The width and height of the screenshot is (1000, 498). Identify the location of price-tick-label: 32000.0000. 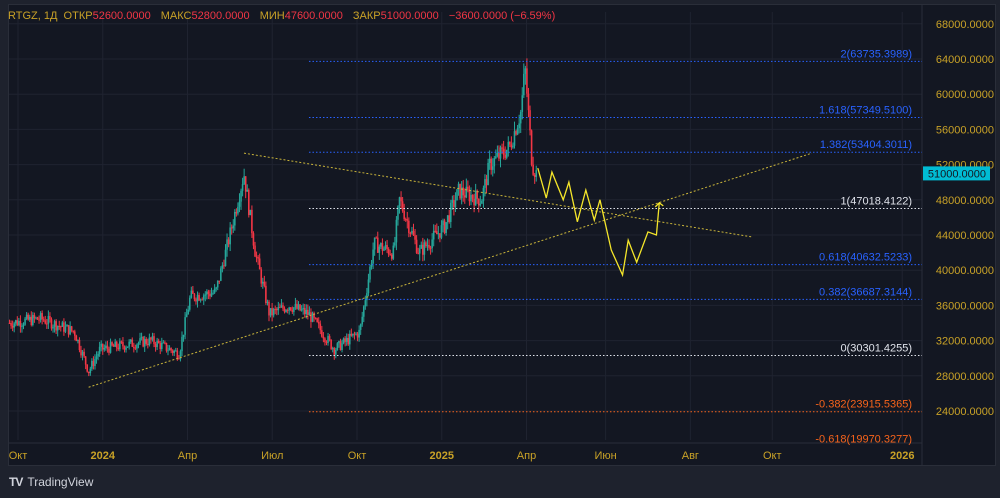
(965, 342).